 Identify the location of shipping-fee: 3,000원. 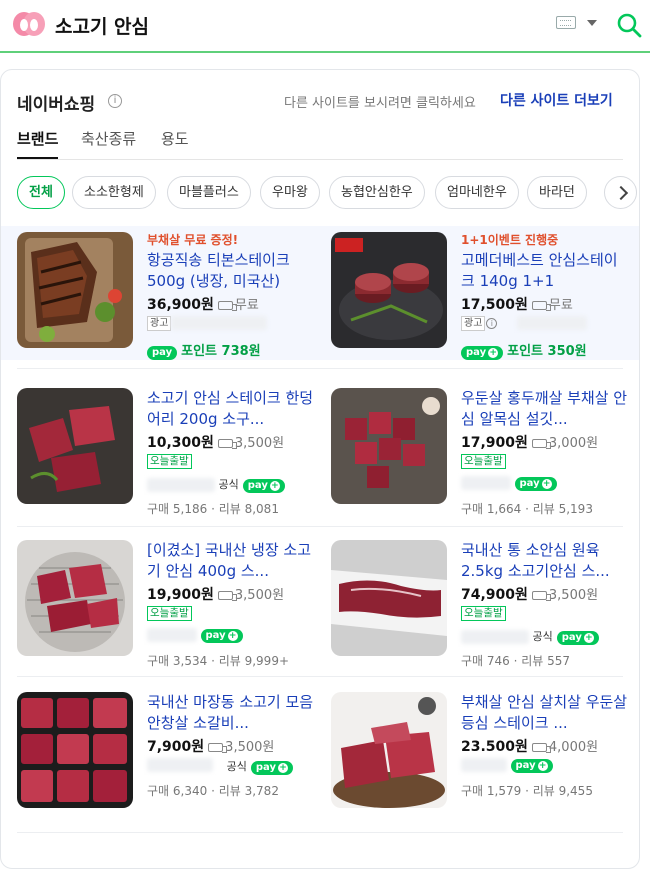
(573, 443).